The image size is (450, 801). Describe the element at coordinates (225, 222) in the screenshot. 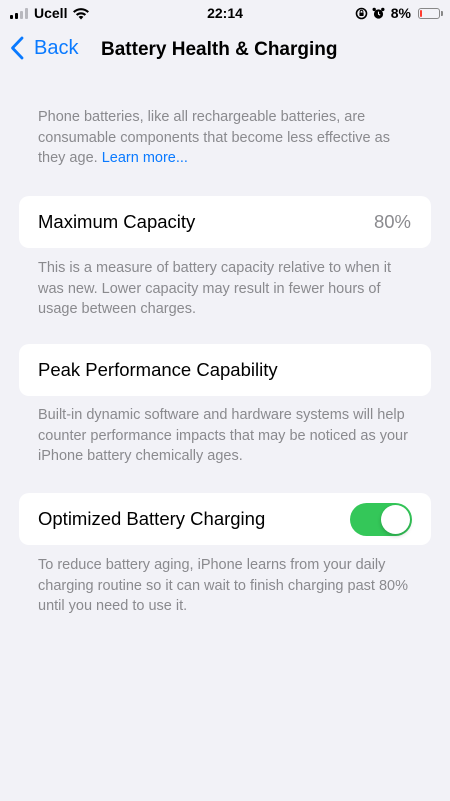

I see `maximum-capacity-row: Maximum Capacity 80%` at that location.